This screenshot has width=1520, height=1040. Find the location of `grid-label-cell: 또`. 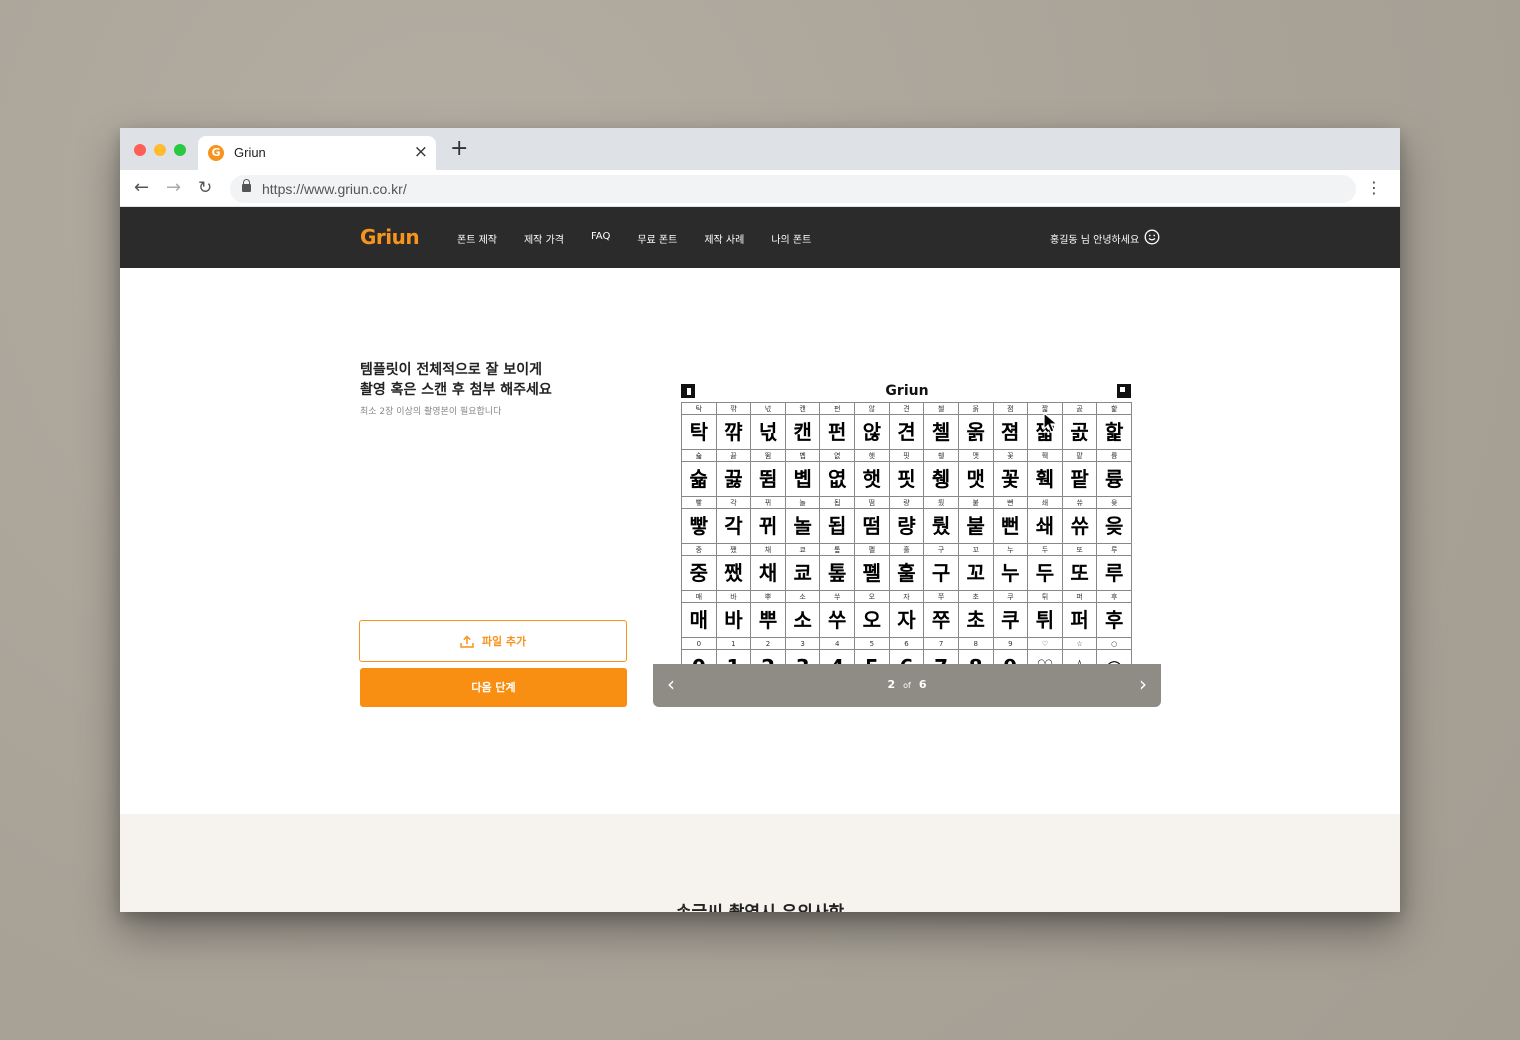

grid-label-cell: 또 is located at coordinates (1080, 550).